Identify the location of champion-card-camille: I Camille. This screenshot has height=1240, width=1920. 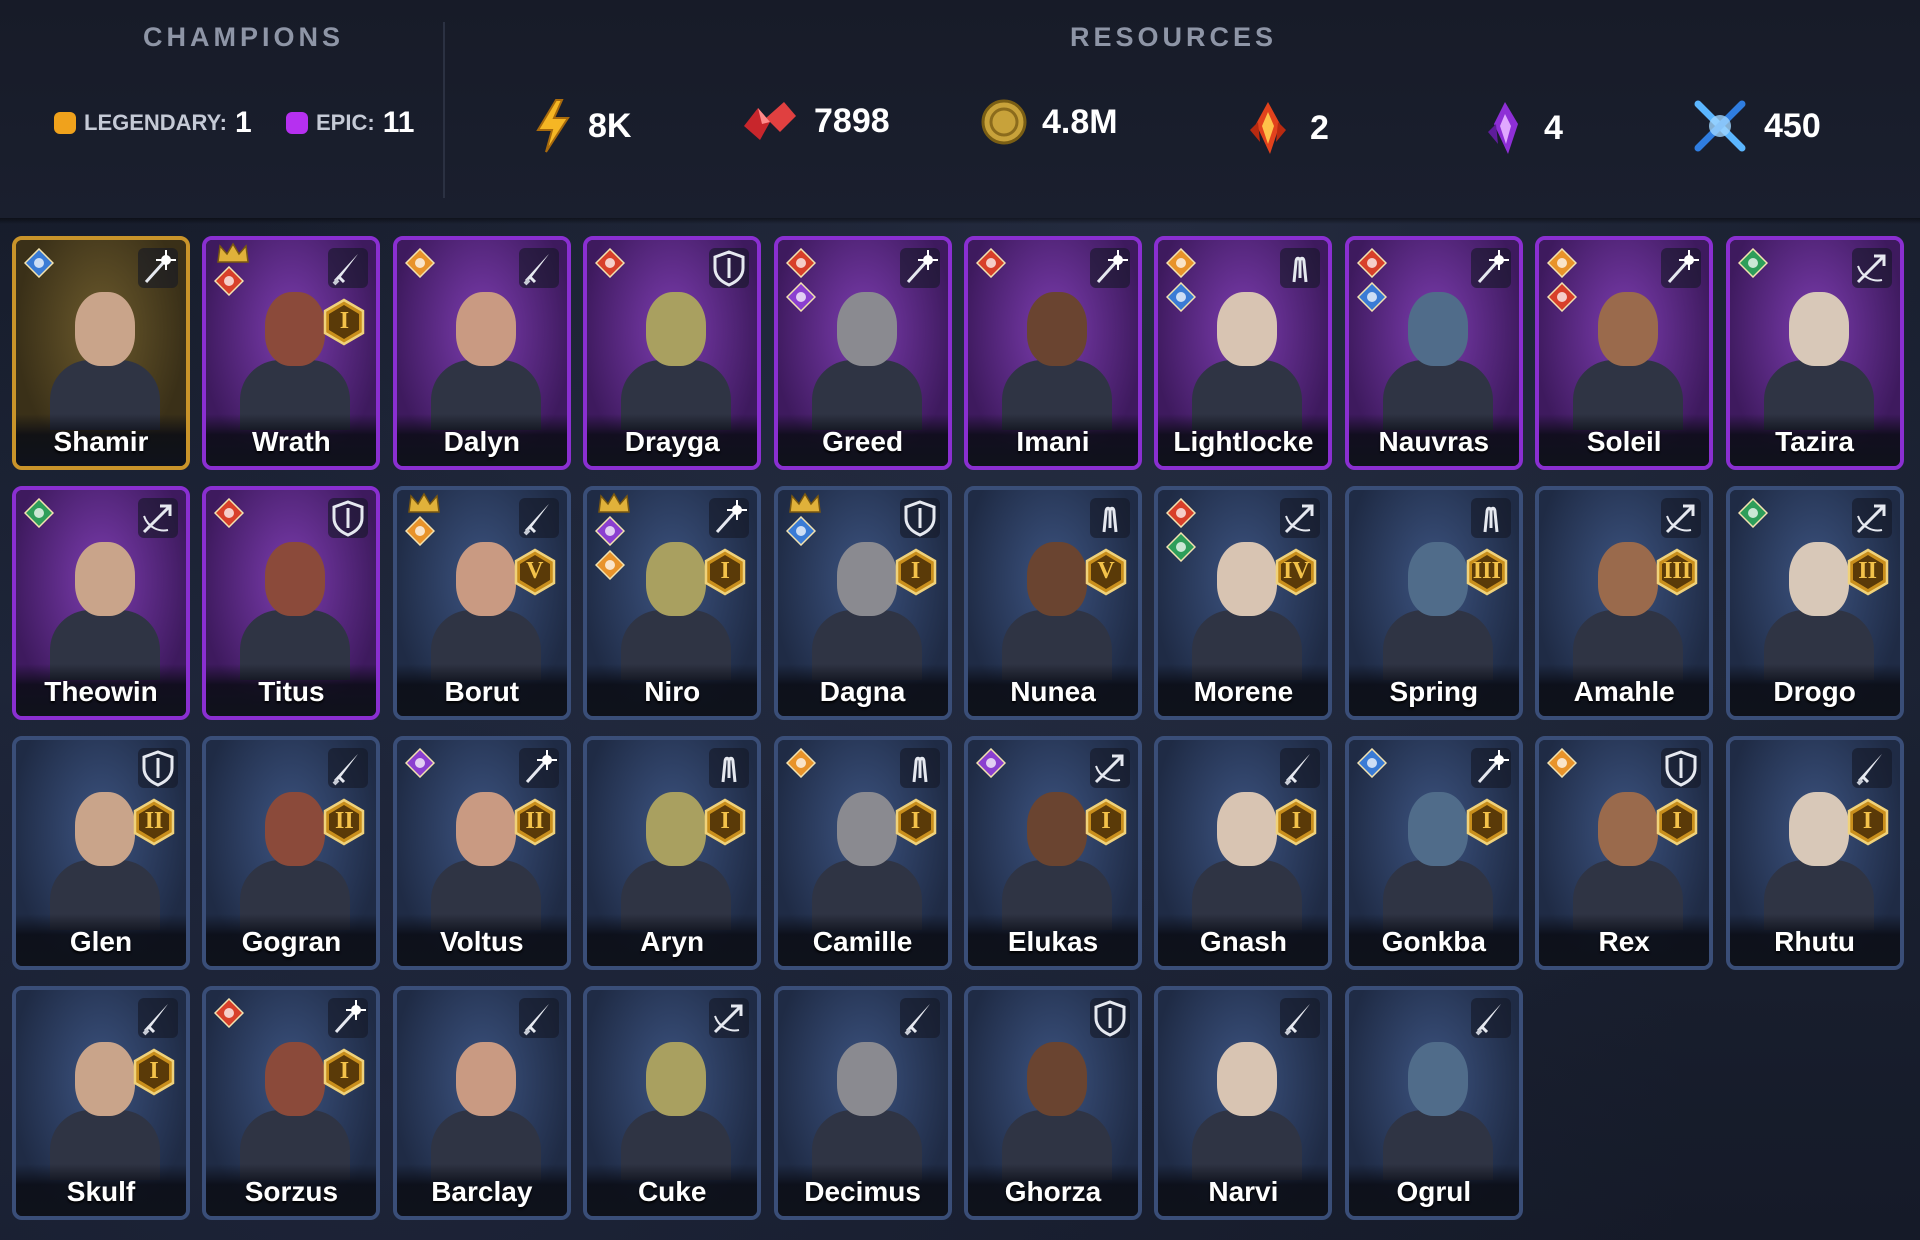
(862, 853).